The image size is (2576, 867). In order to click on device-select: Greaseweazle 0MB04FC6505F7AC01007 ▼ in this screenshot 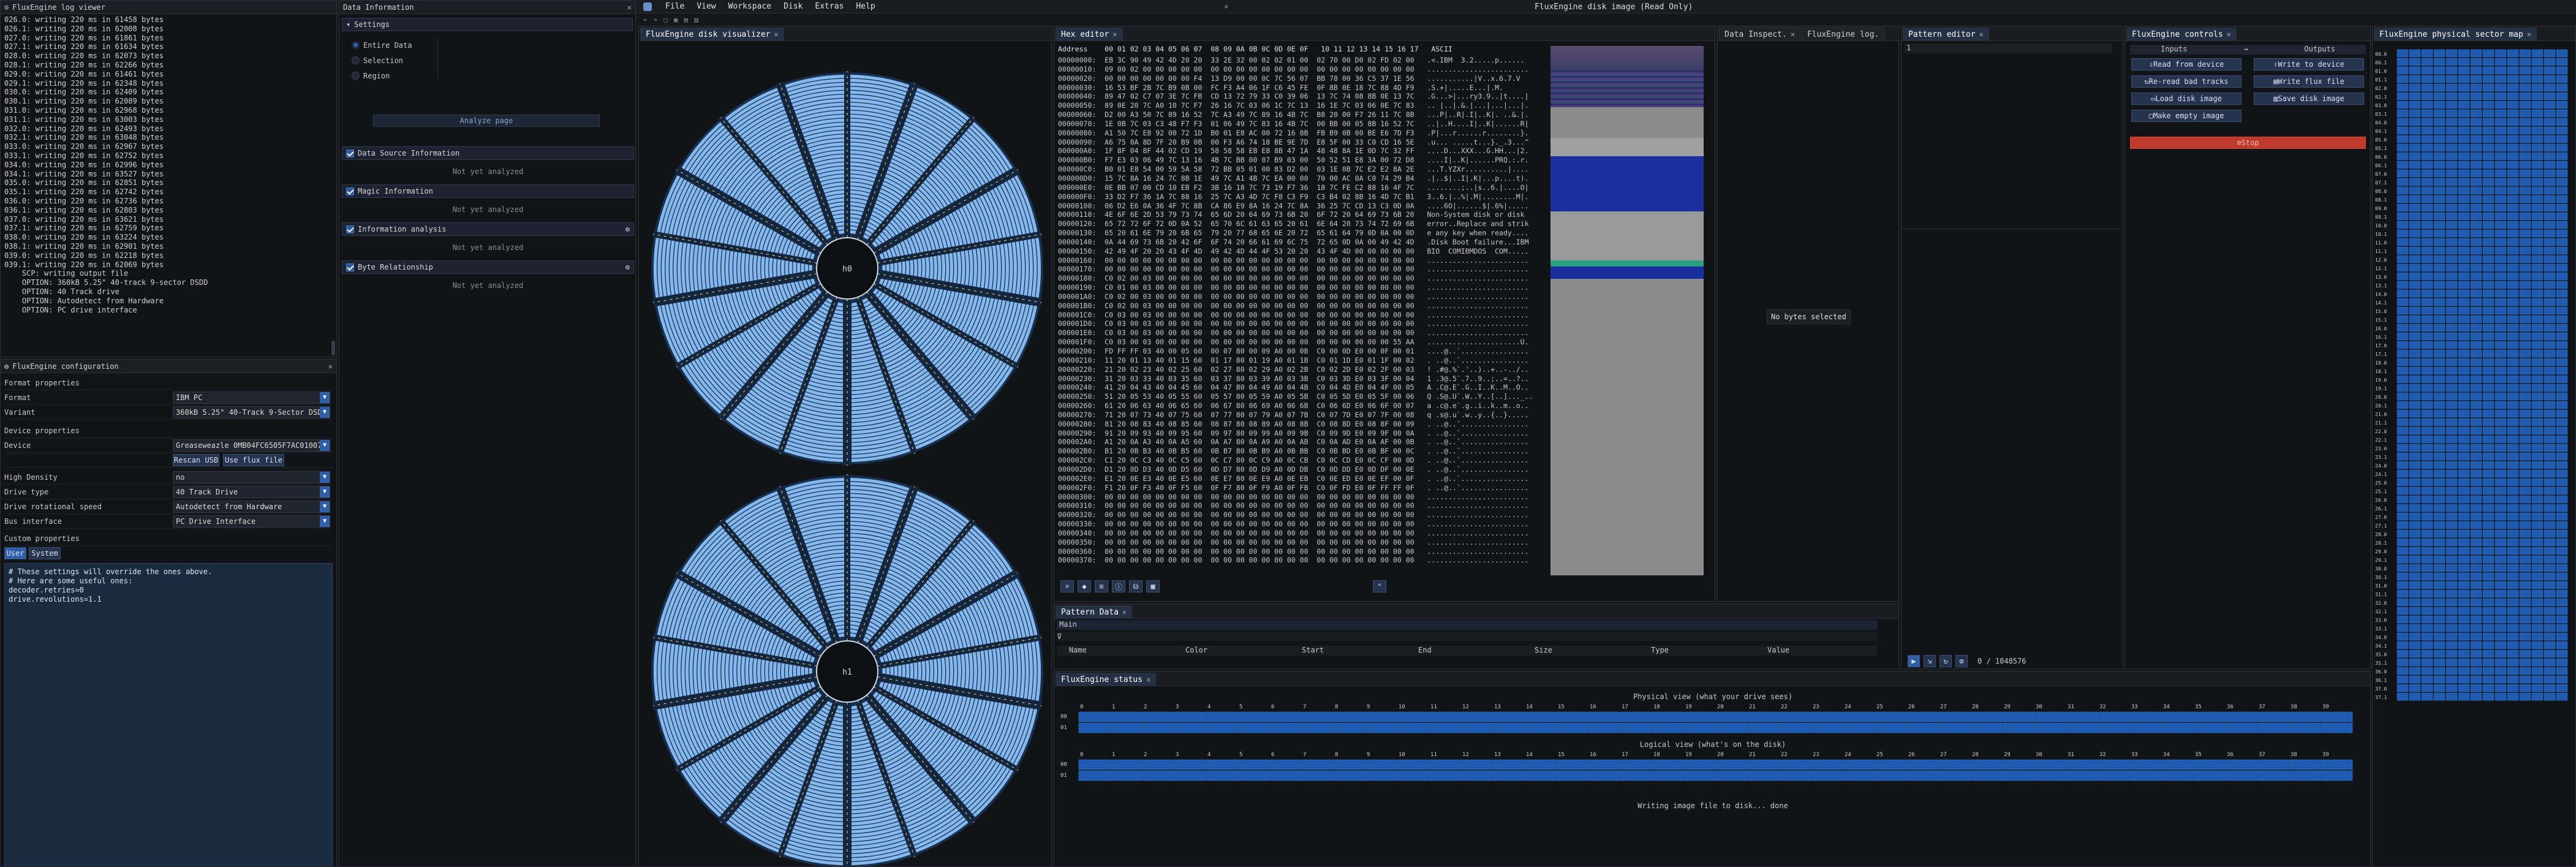, I will do `click(251, 445)`.